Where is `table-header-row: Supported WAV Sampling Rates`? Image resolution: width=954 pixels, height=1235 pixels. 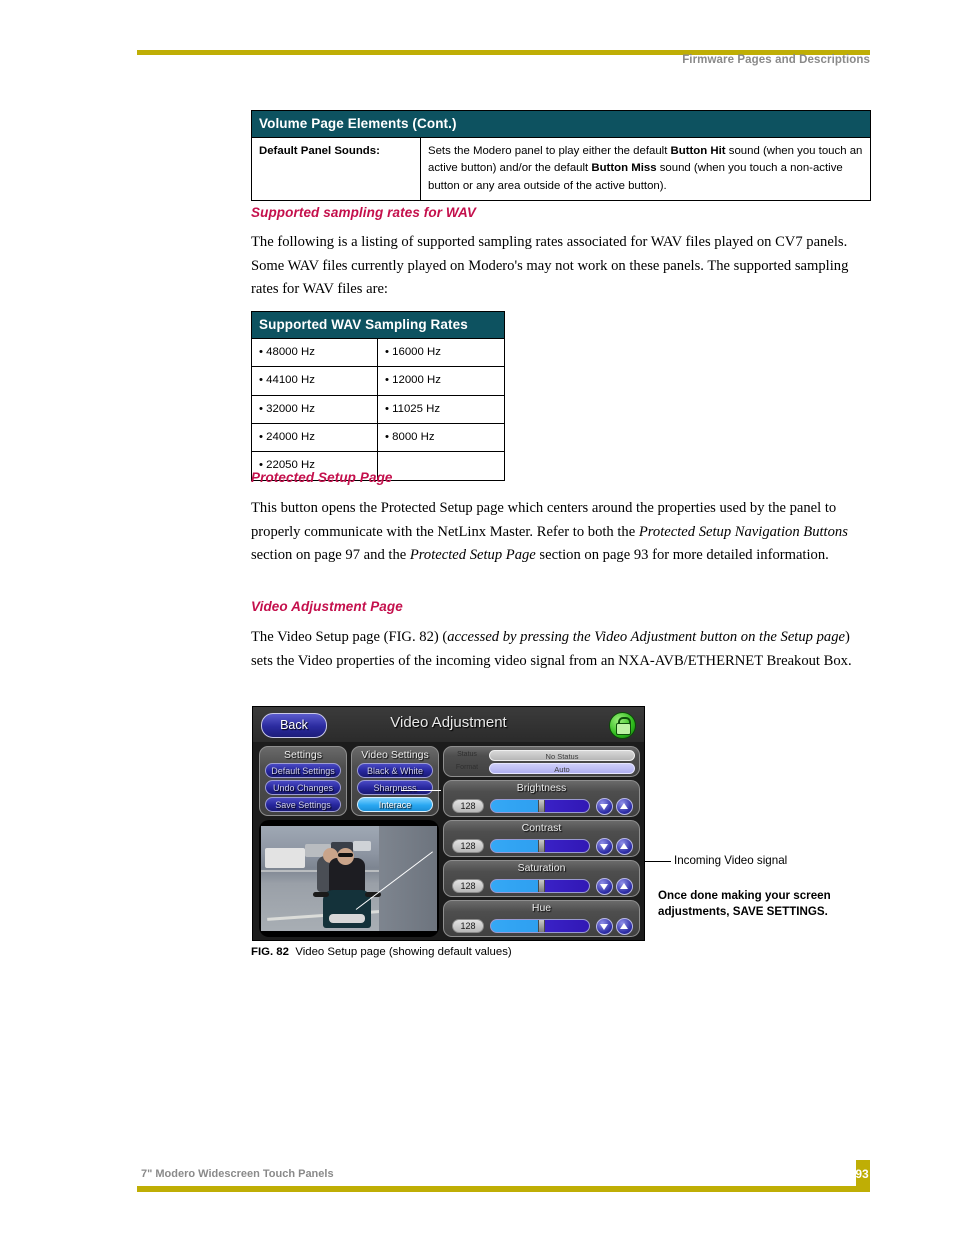
table-header-row: Supported WAV Sampling Rates is located at coordinates (378, 325).